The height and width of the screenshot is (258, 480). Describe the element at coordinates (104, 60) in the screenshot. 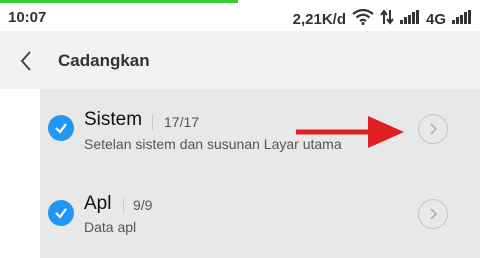

I see `page-title: Cadangkan` at that location.